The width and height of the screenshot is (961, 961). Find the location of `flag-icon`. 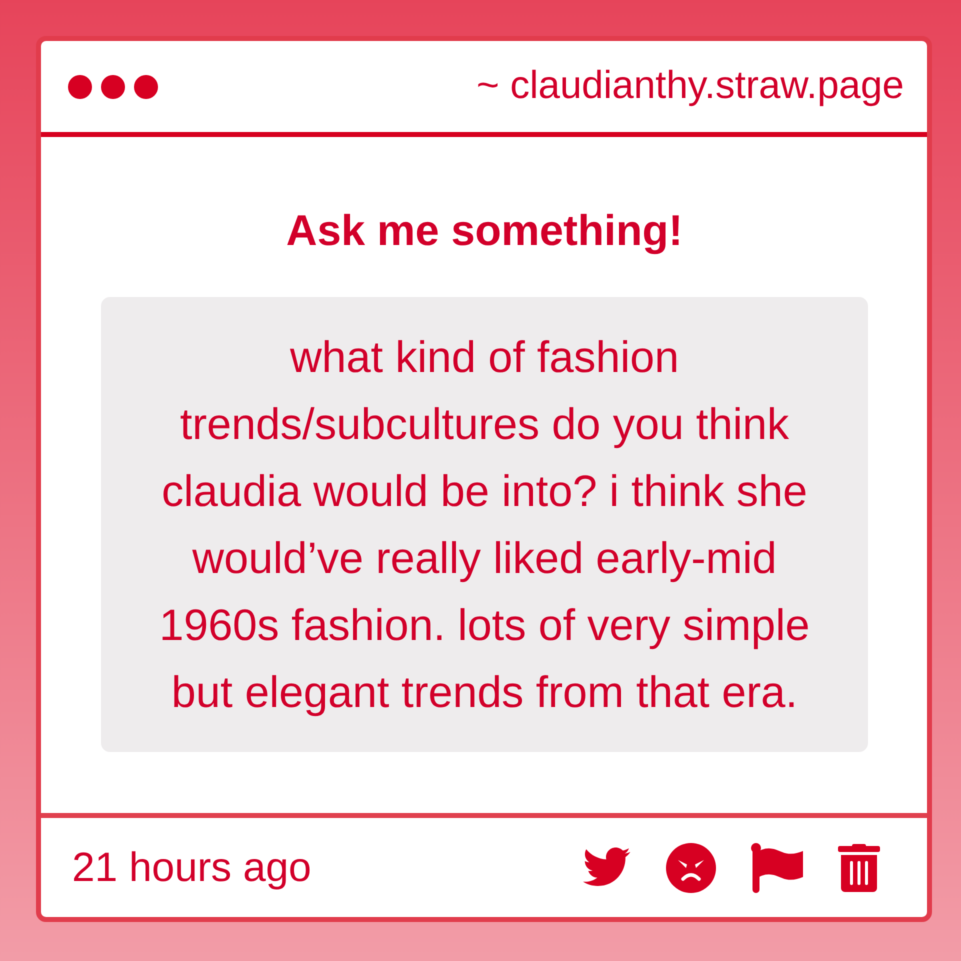

flag-icon is located at coordinates (777, 867).